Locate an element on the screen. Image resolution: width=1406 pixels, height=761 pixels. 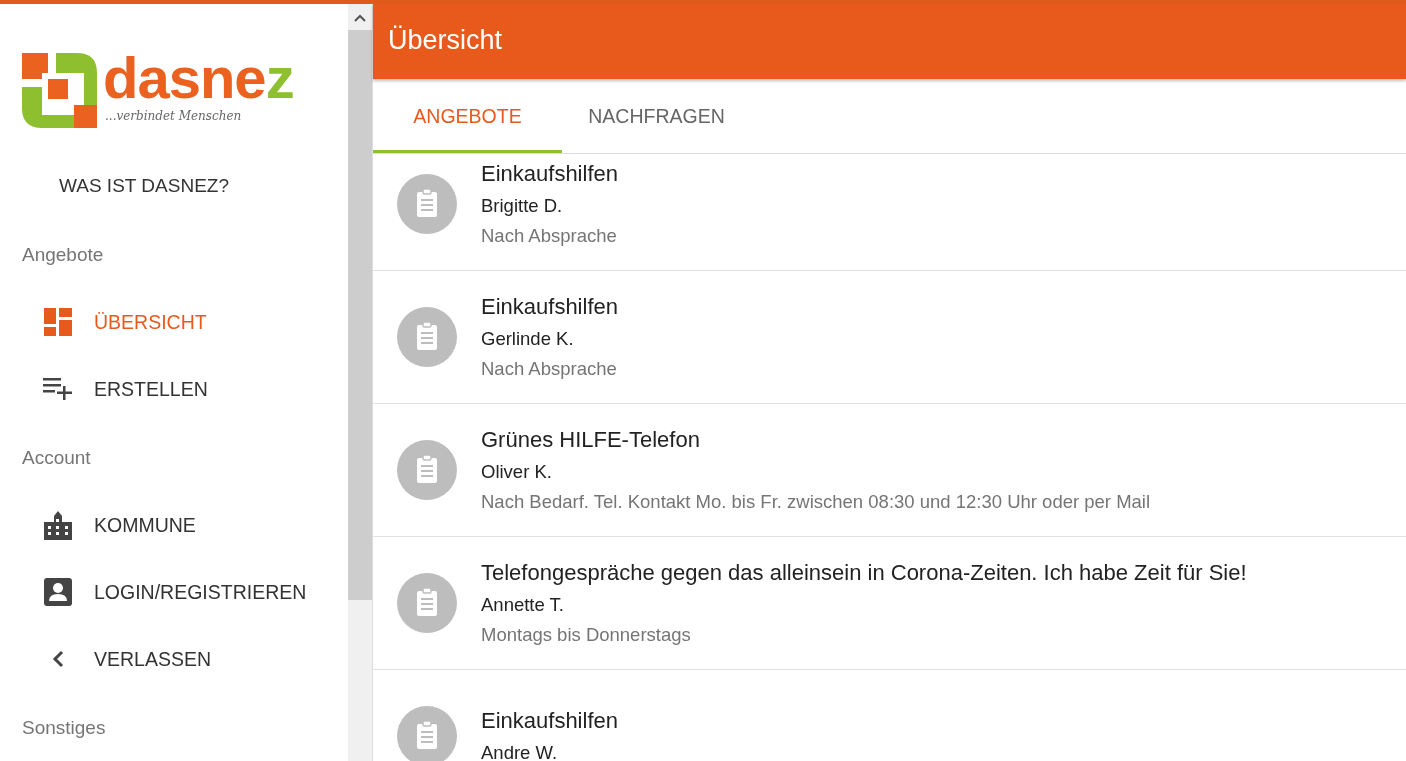
brand-name: dasnez is located at coordinates (198, 78).